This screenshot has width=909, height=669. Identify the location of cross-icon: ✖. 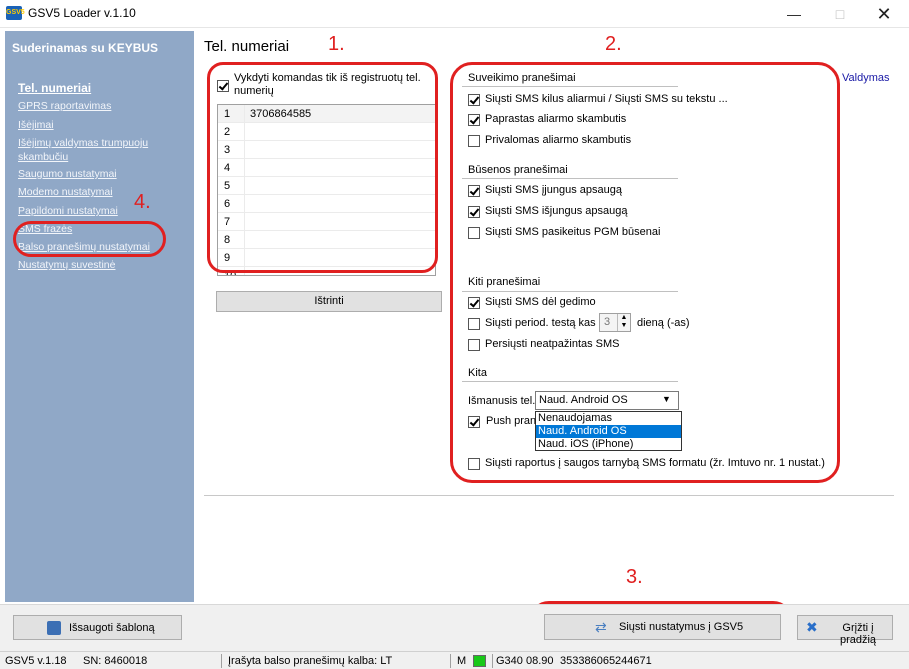
(812, 627).